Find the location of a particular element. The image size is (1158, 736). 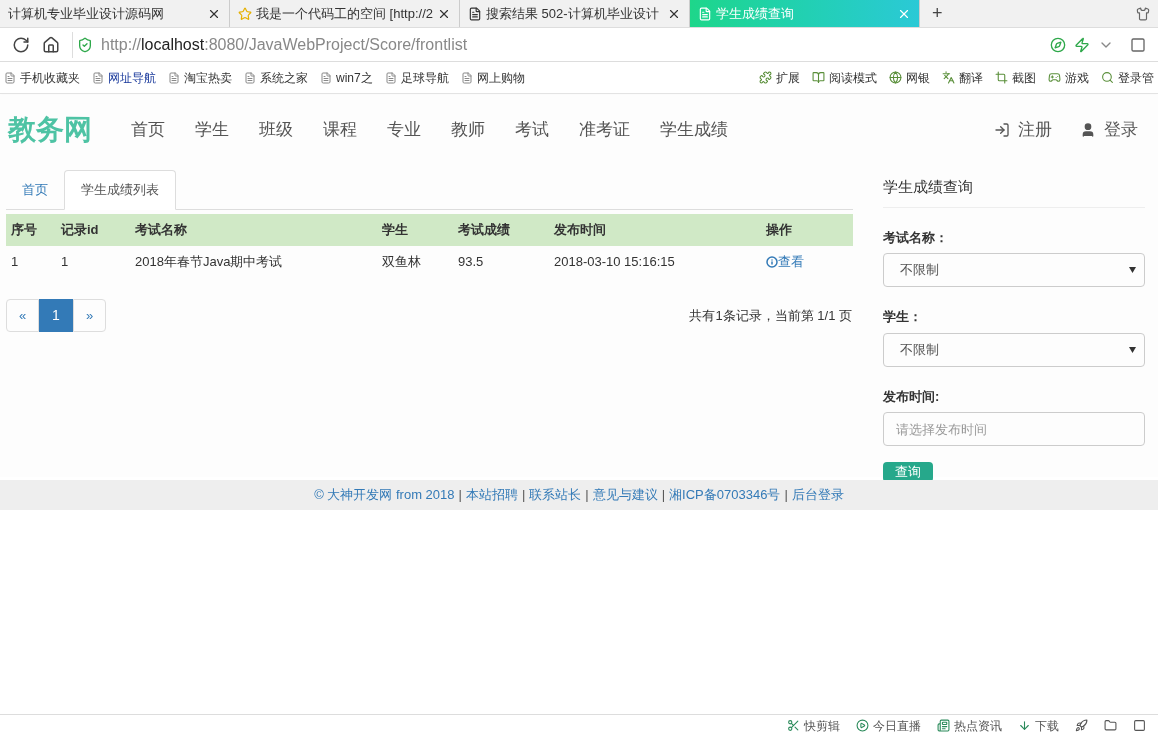

column-header: 序号 is located at coordinates (24, 230).